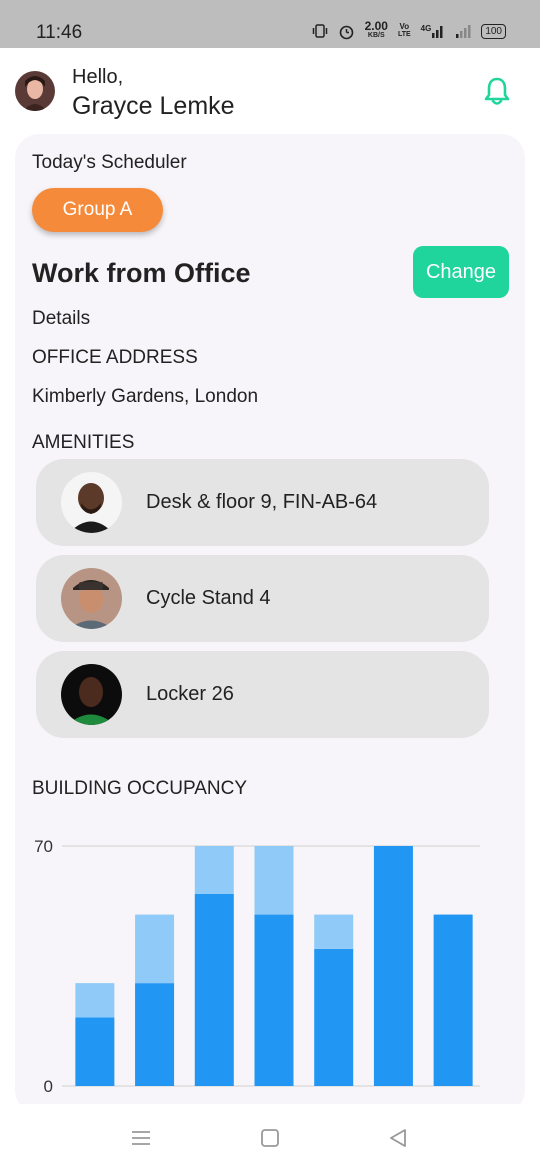 Image resolution: width=540 pixels, height=1170 pixels. I want to click on group-badge: Group A, so click(97, 210).